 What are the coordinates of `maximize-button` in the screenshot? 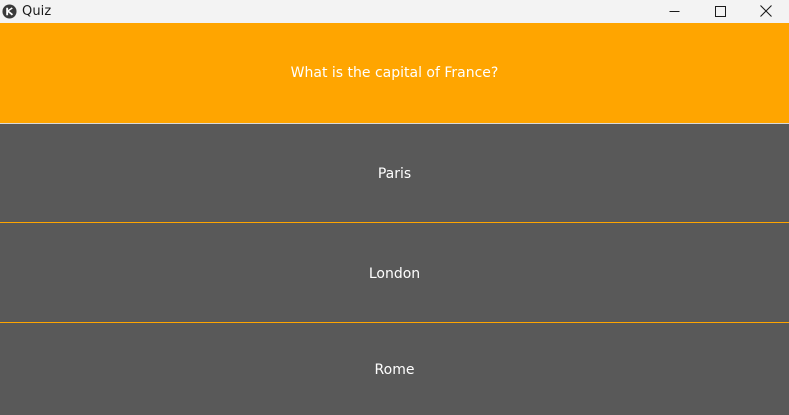 It's located at (720, 11).